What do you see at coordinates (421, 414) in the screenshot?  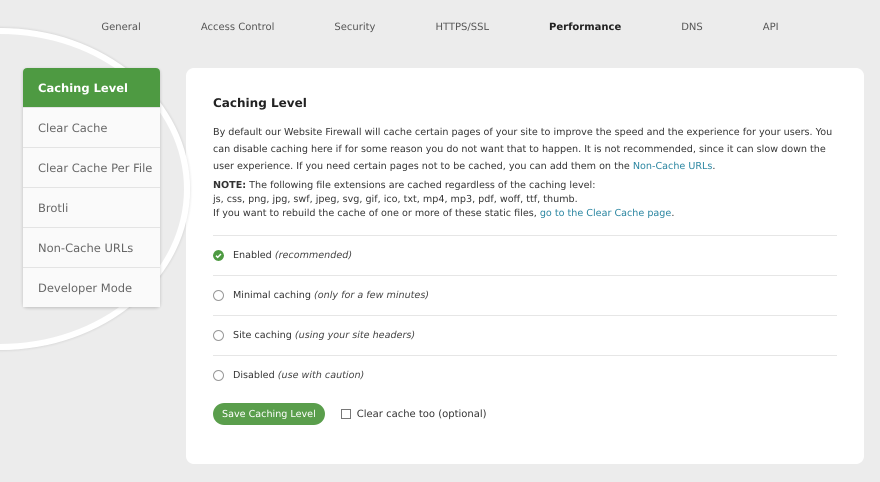 I see `checkbox-label: Clear cache too (optional)` at bounding box center [421, 414].